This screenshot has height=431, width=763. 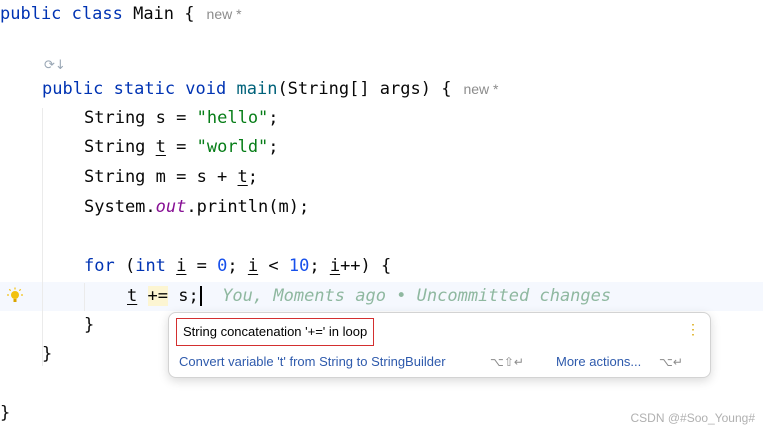 What do you see at coordinates (275, 332) in the screenshot?
I see `problem-description: String concatenation '+=' in loop` at bounding box center [275, 332].